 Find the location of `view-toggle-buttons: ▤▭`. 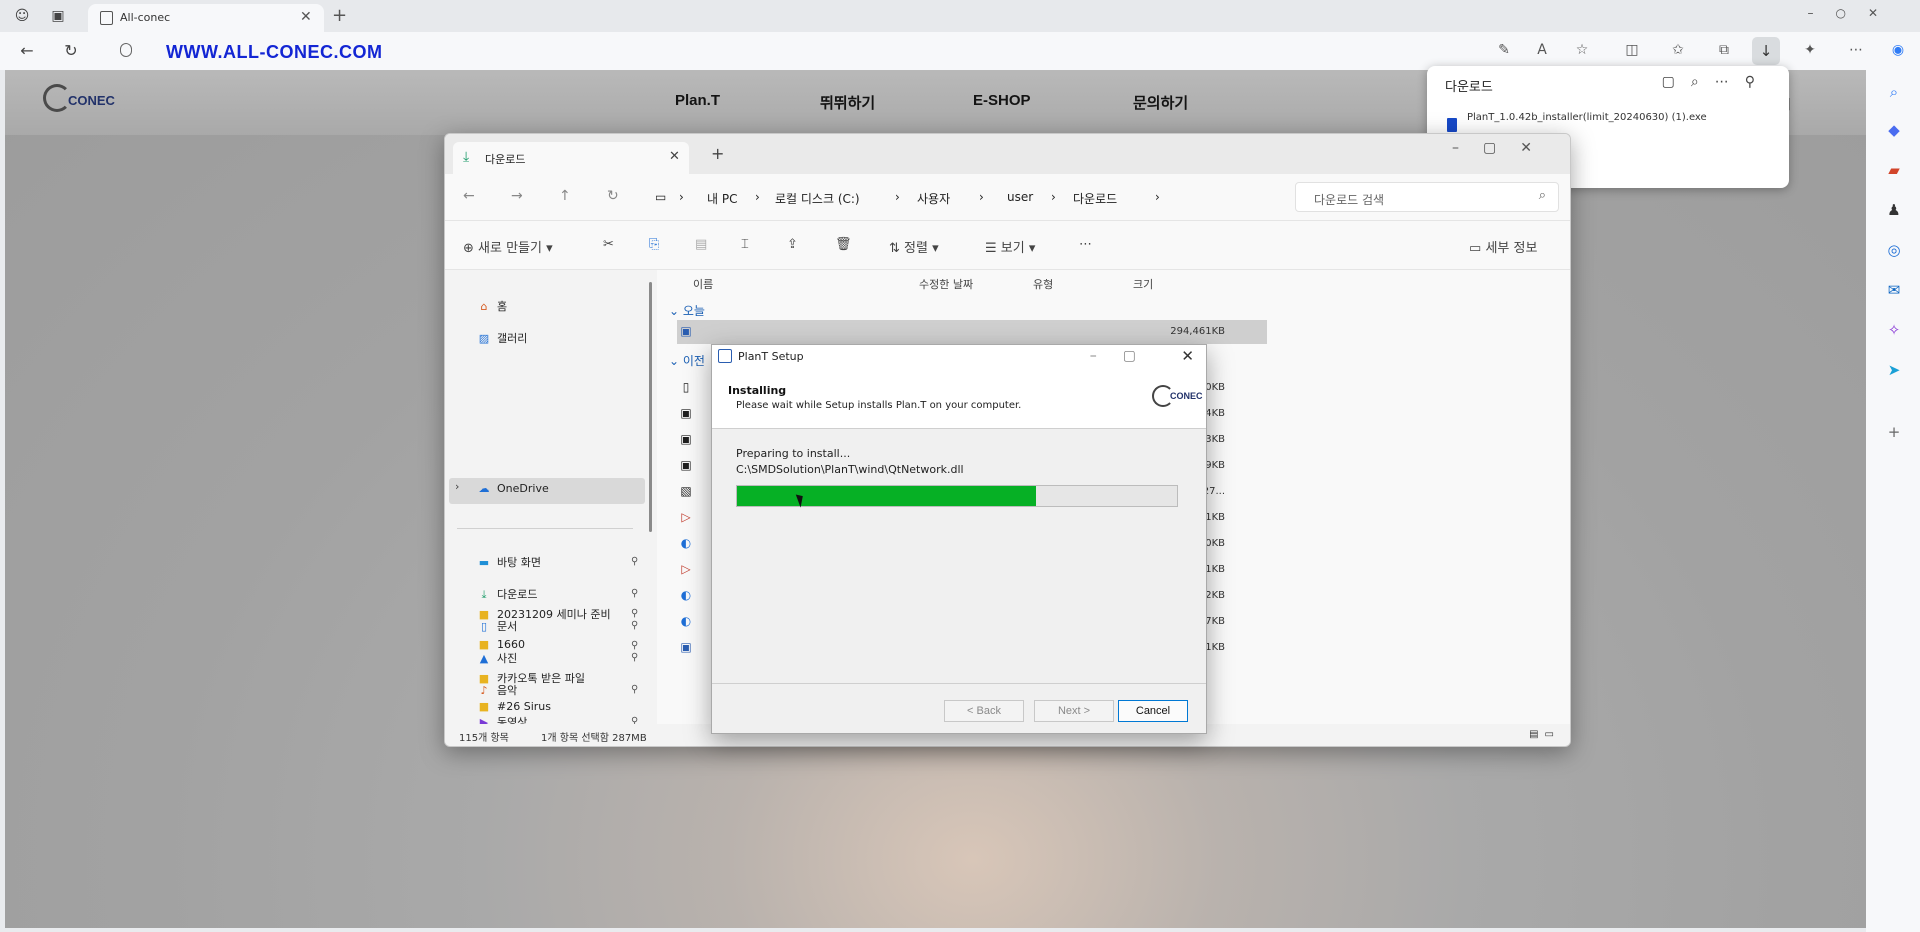

view-toggle-buttons: ▤▭ is located at coordinates (1544, 734).